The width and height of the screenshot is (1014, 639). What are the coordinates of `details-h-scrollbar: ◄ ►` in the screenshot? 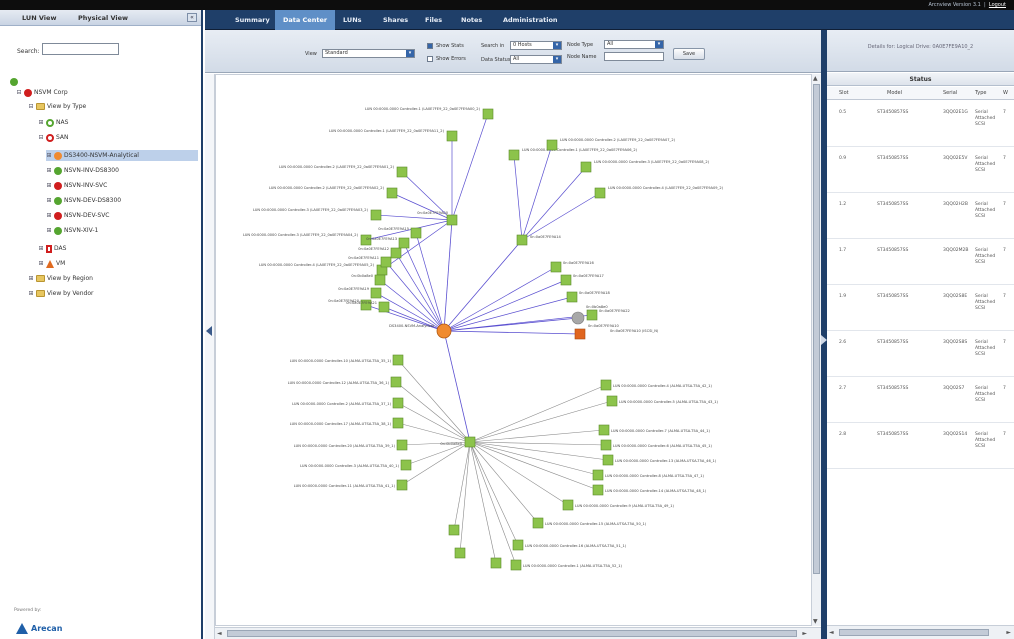 It's located at (920, 632).